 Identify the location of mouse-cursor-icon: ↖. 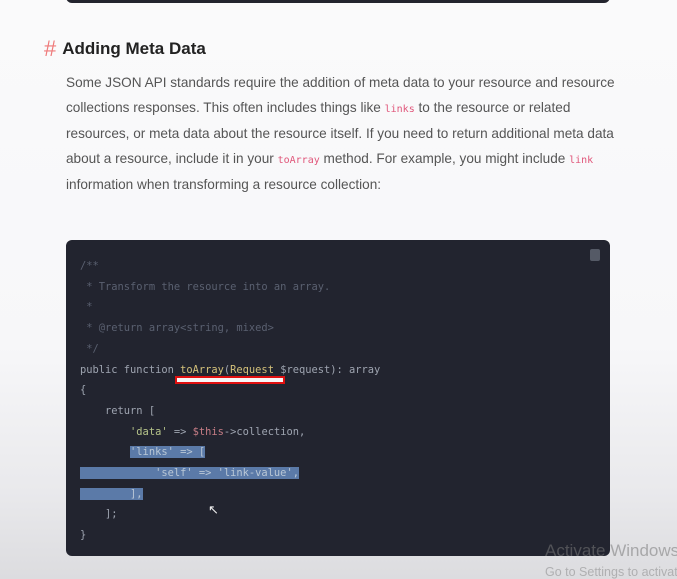
(213, 509).